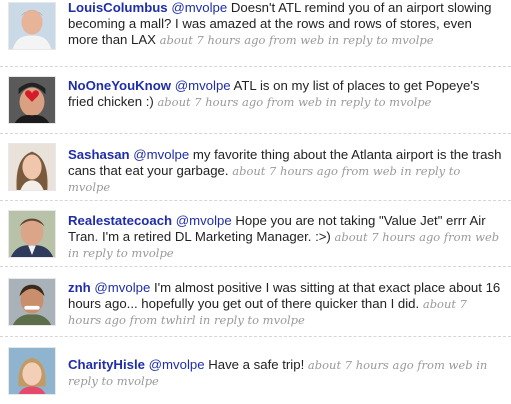 The height and width of the screenshot is (404, 511). What do you see at coordinates (254, 364) in the screenshot?
I see `tweet-text: Have a safe trip!` at bounding box center [254, 364].